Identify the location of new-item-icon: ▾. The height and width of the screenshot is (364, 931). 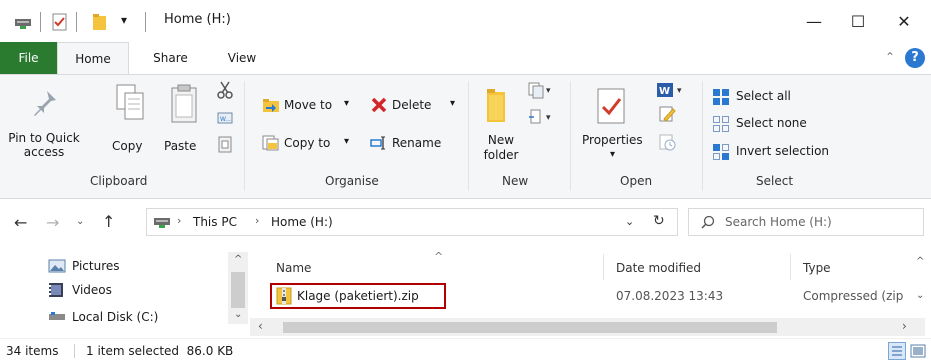
(540, 91).